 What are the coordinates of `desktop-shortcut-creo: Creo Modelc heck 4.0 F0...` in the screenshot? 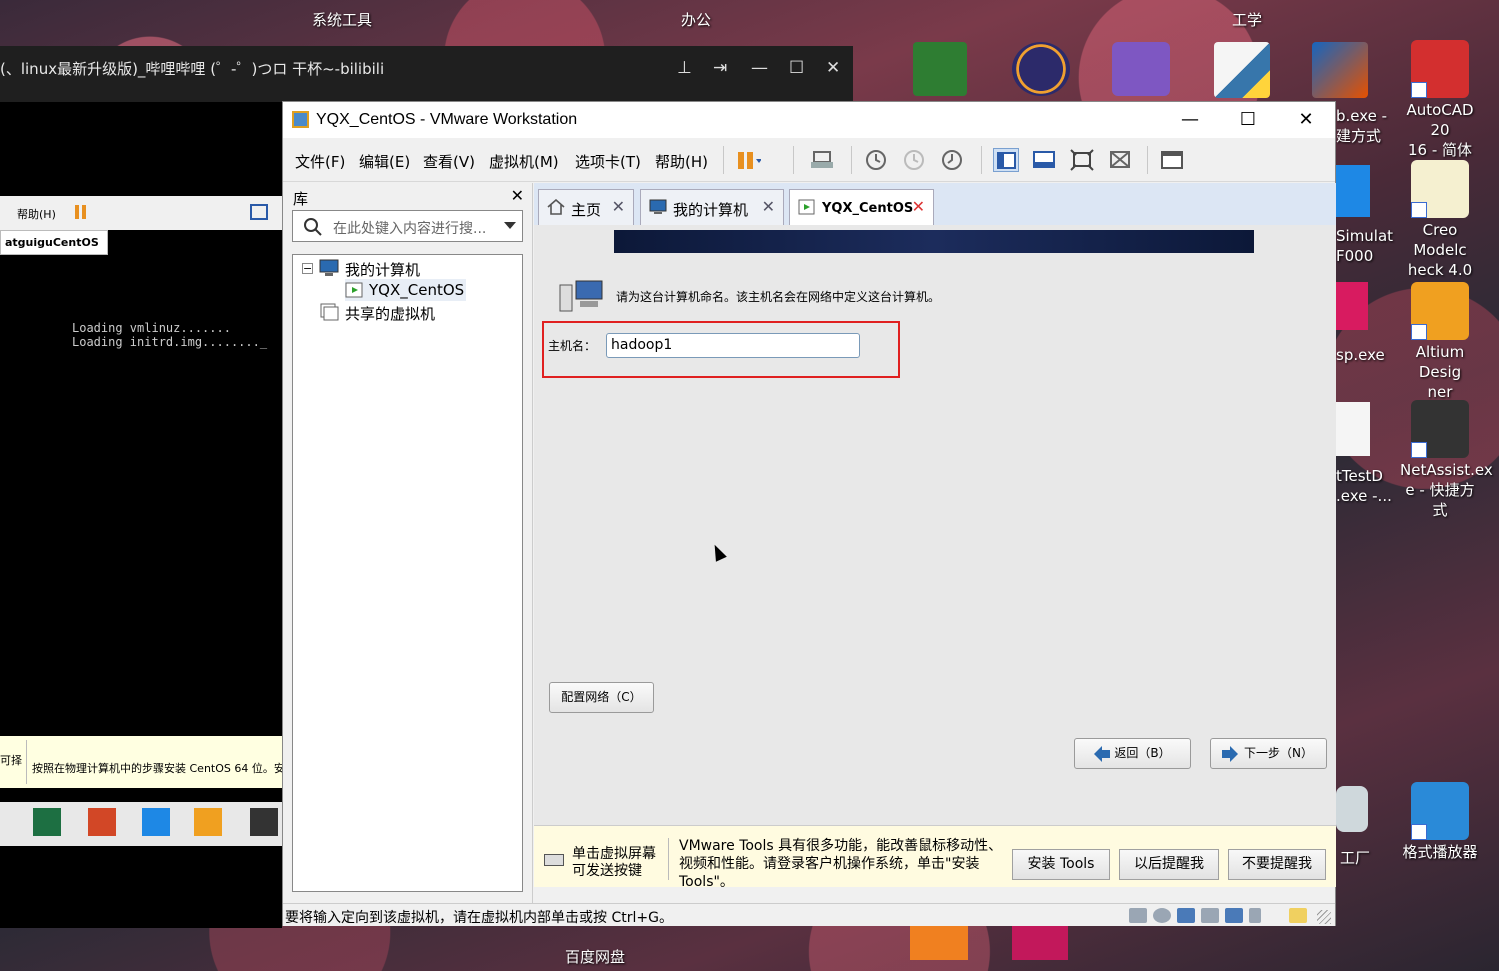 It's located at (1440, 230).